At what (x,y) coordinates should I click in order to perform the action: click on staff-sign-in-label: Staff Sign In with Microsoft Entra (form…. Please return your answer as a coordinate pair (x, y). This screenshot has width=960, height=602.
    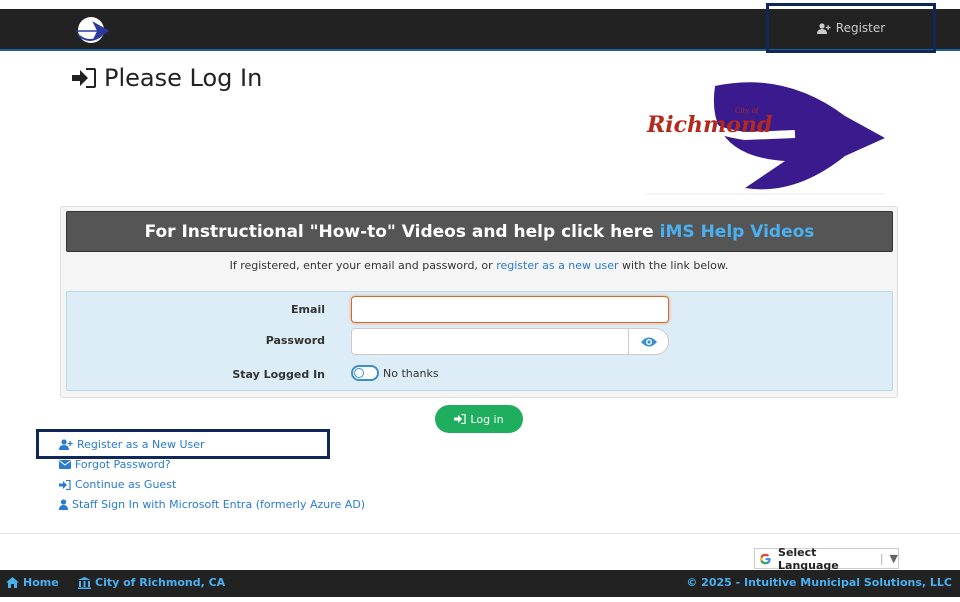
    Looking at the image, I should click on (219, 504).